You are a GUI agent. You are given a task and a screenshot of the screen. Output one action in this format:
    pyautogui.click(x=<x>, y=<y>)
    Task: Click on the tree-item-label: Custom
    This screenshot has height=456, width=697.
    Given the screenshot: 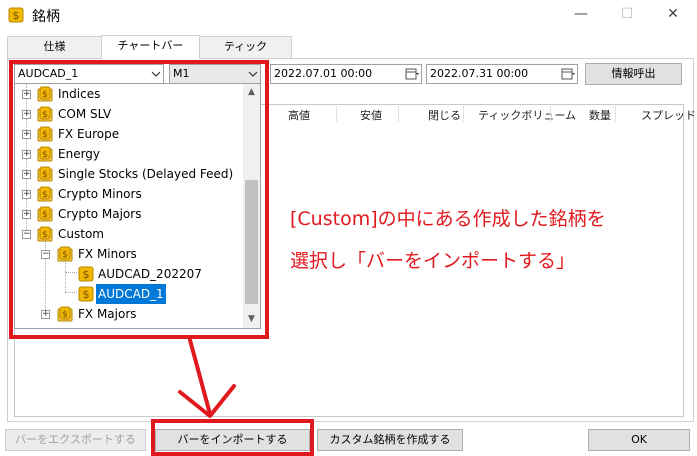 What is the action you would take?
    pyautogui.click(x=81, y=234)
    